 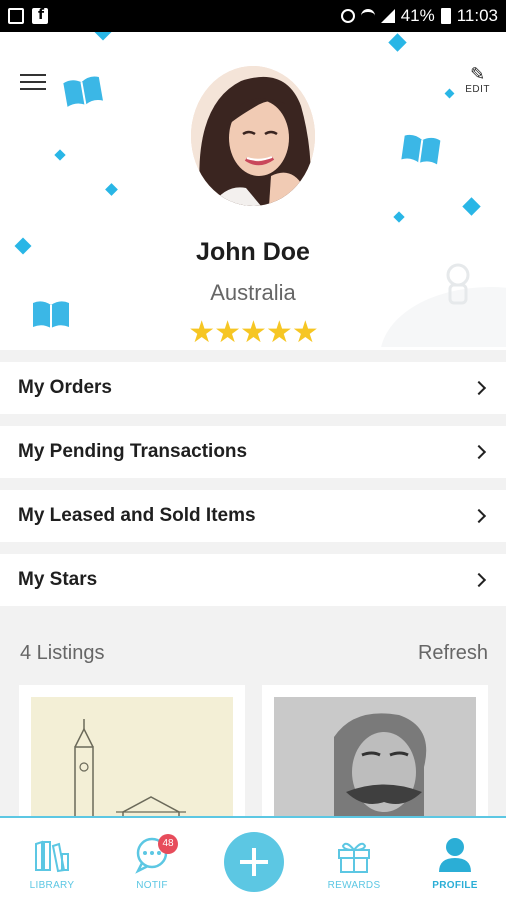 I want to click on edit-label: EDIT, so click(x=477, y=89).